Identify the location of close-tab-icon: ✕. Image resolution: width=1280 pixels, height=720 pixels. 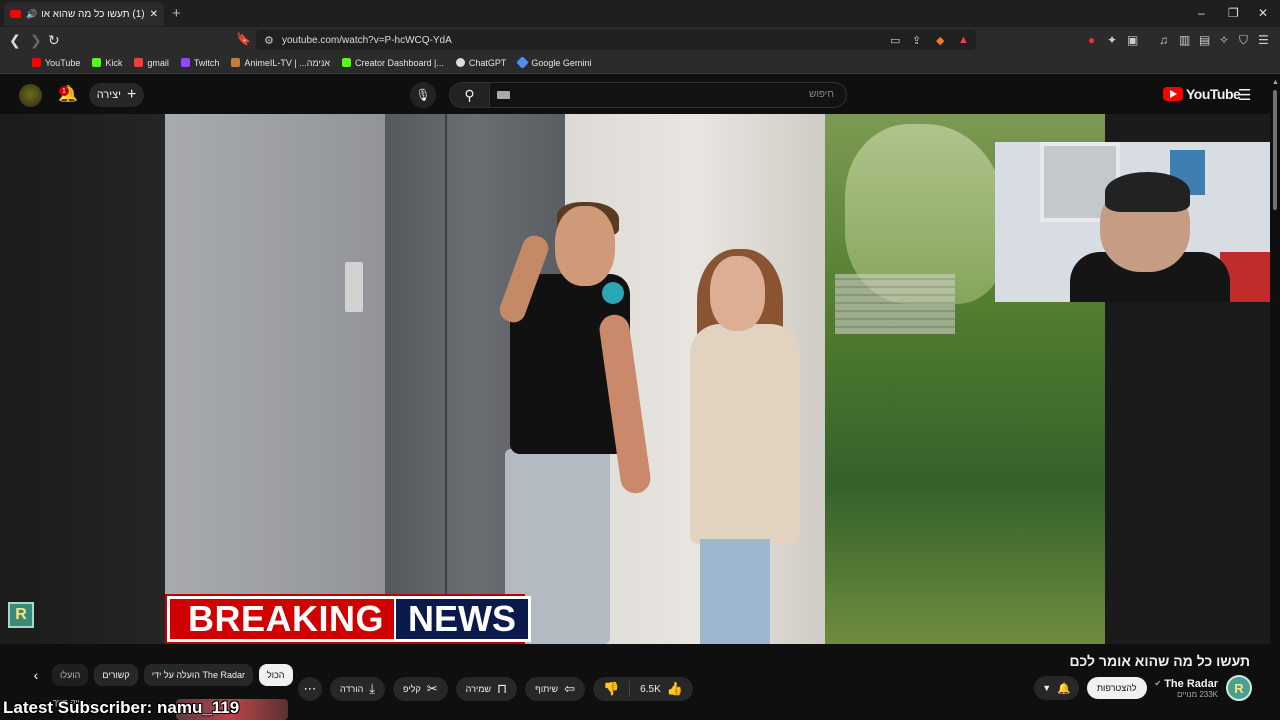
(154, 14).